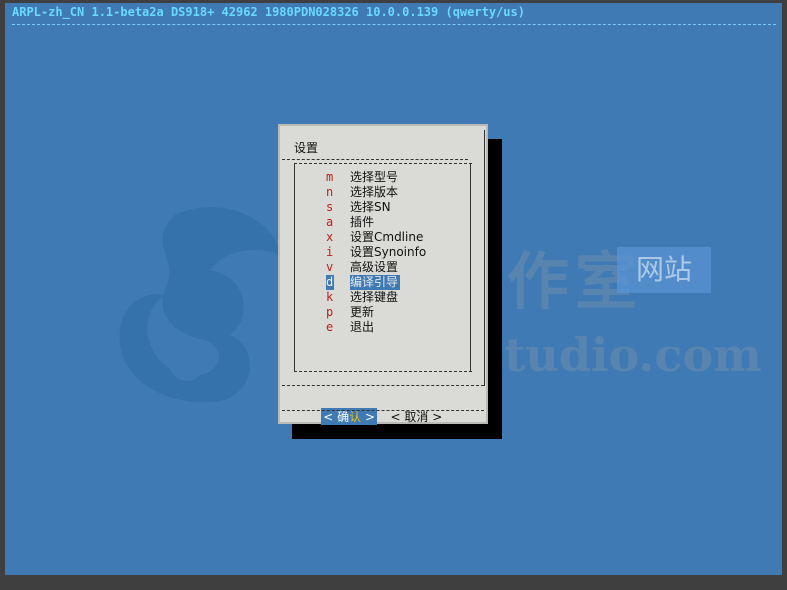 The height and width of the screenshot is (590, 787). I want to click on menu-item-v: v 高级设置, so click(376, 267).